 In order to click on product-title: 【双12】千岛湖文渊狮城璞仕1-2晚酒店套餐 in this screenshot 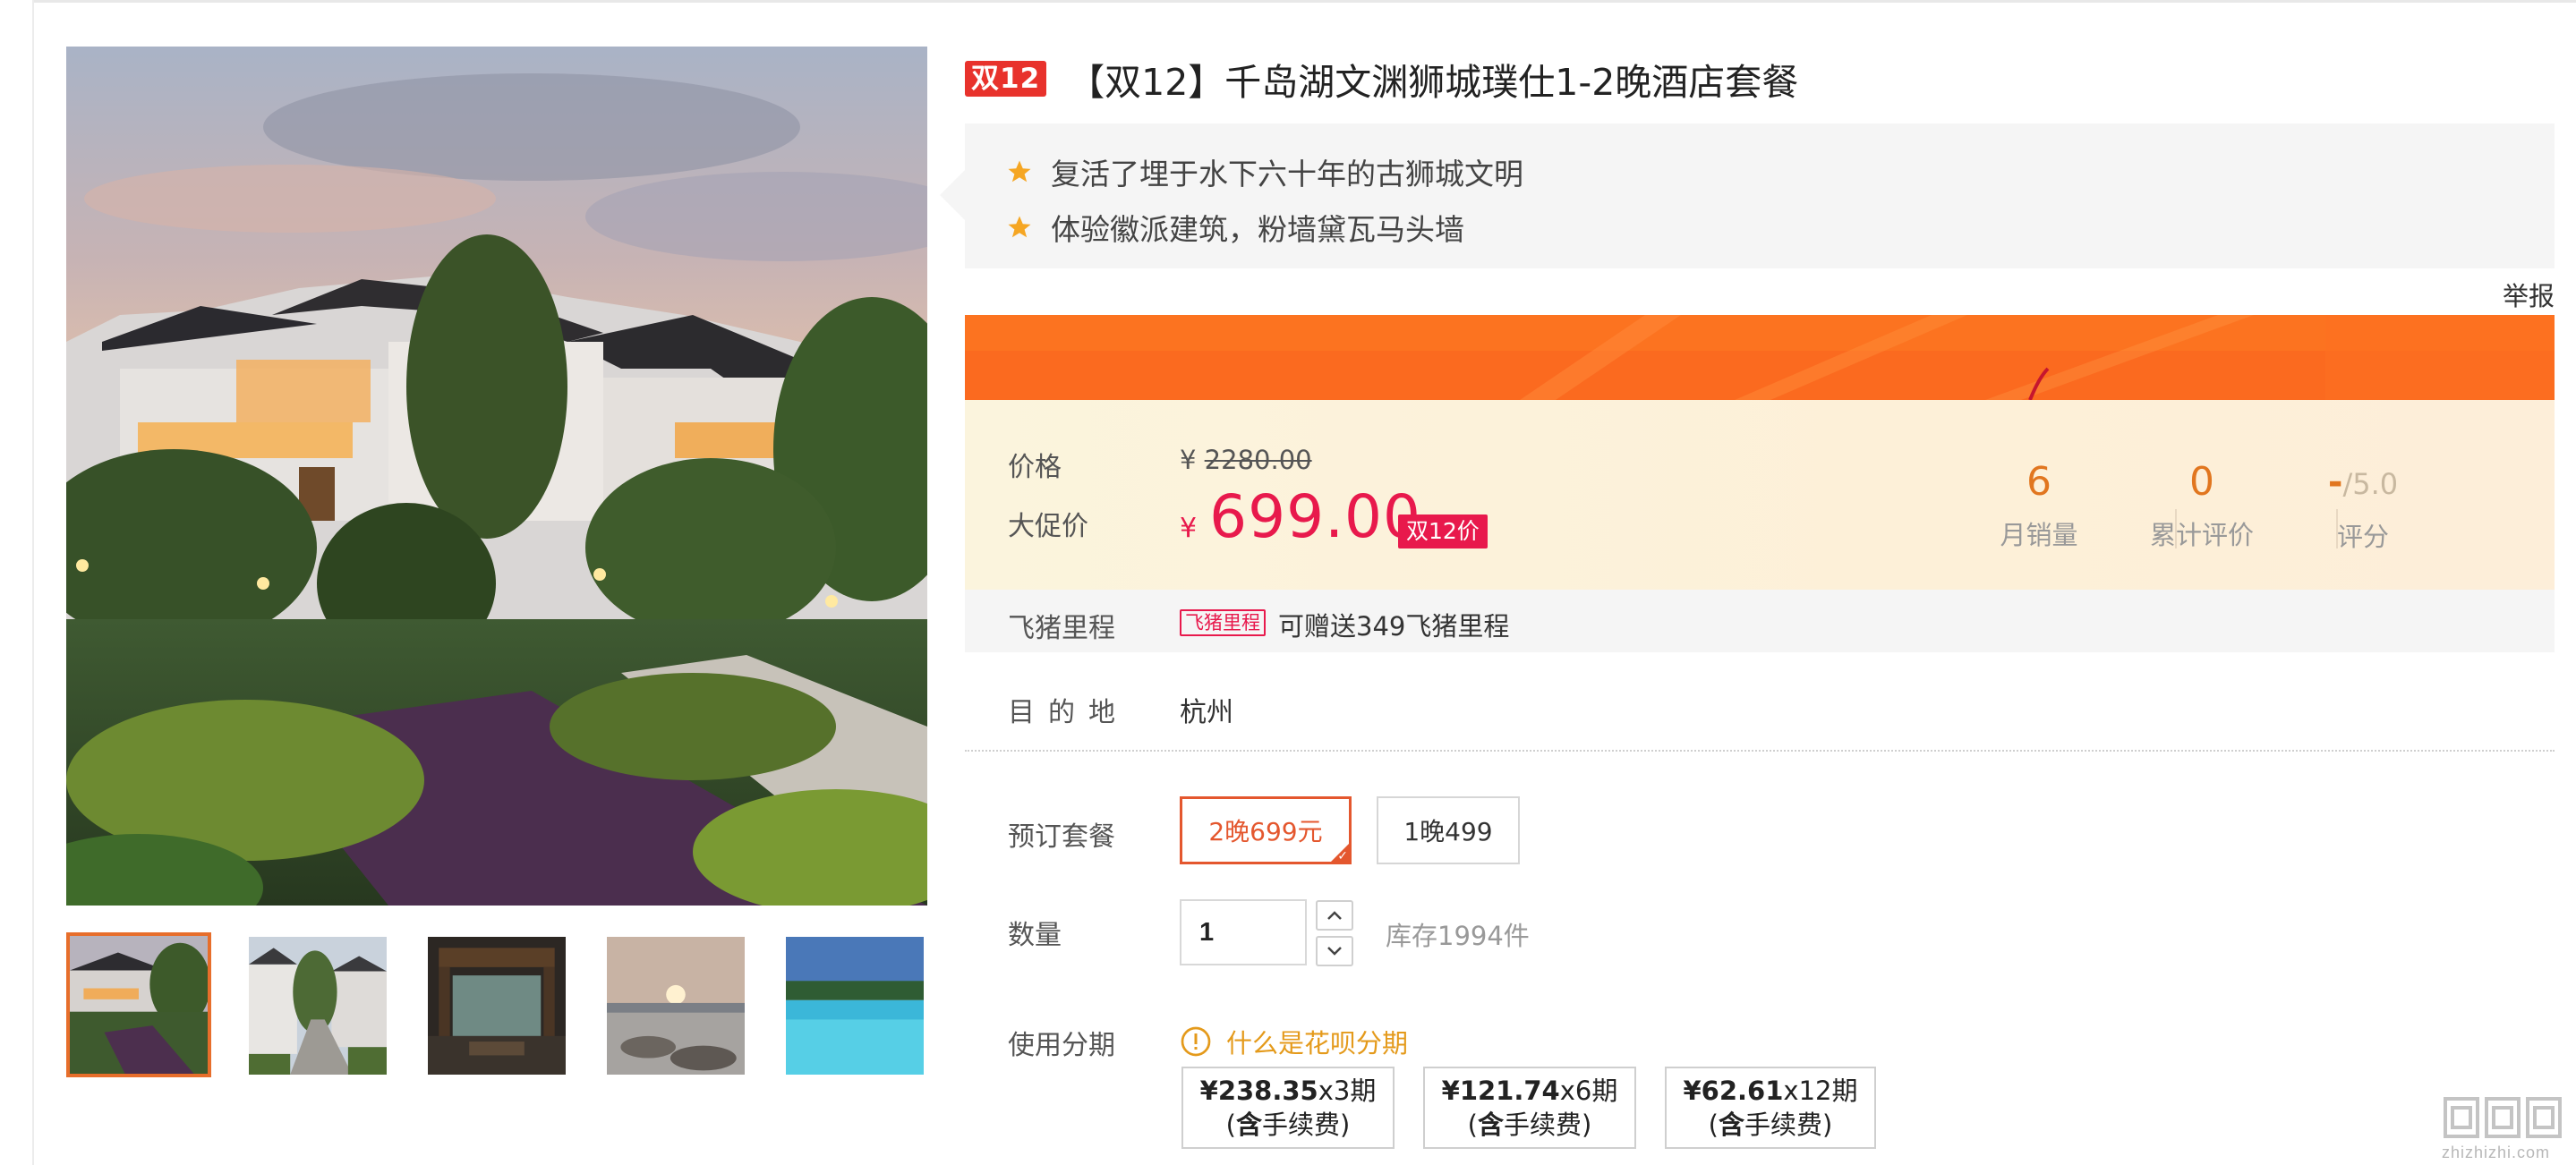, I will do `click(1433, 83)`.